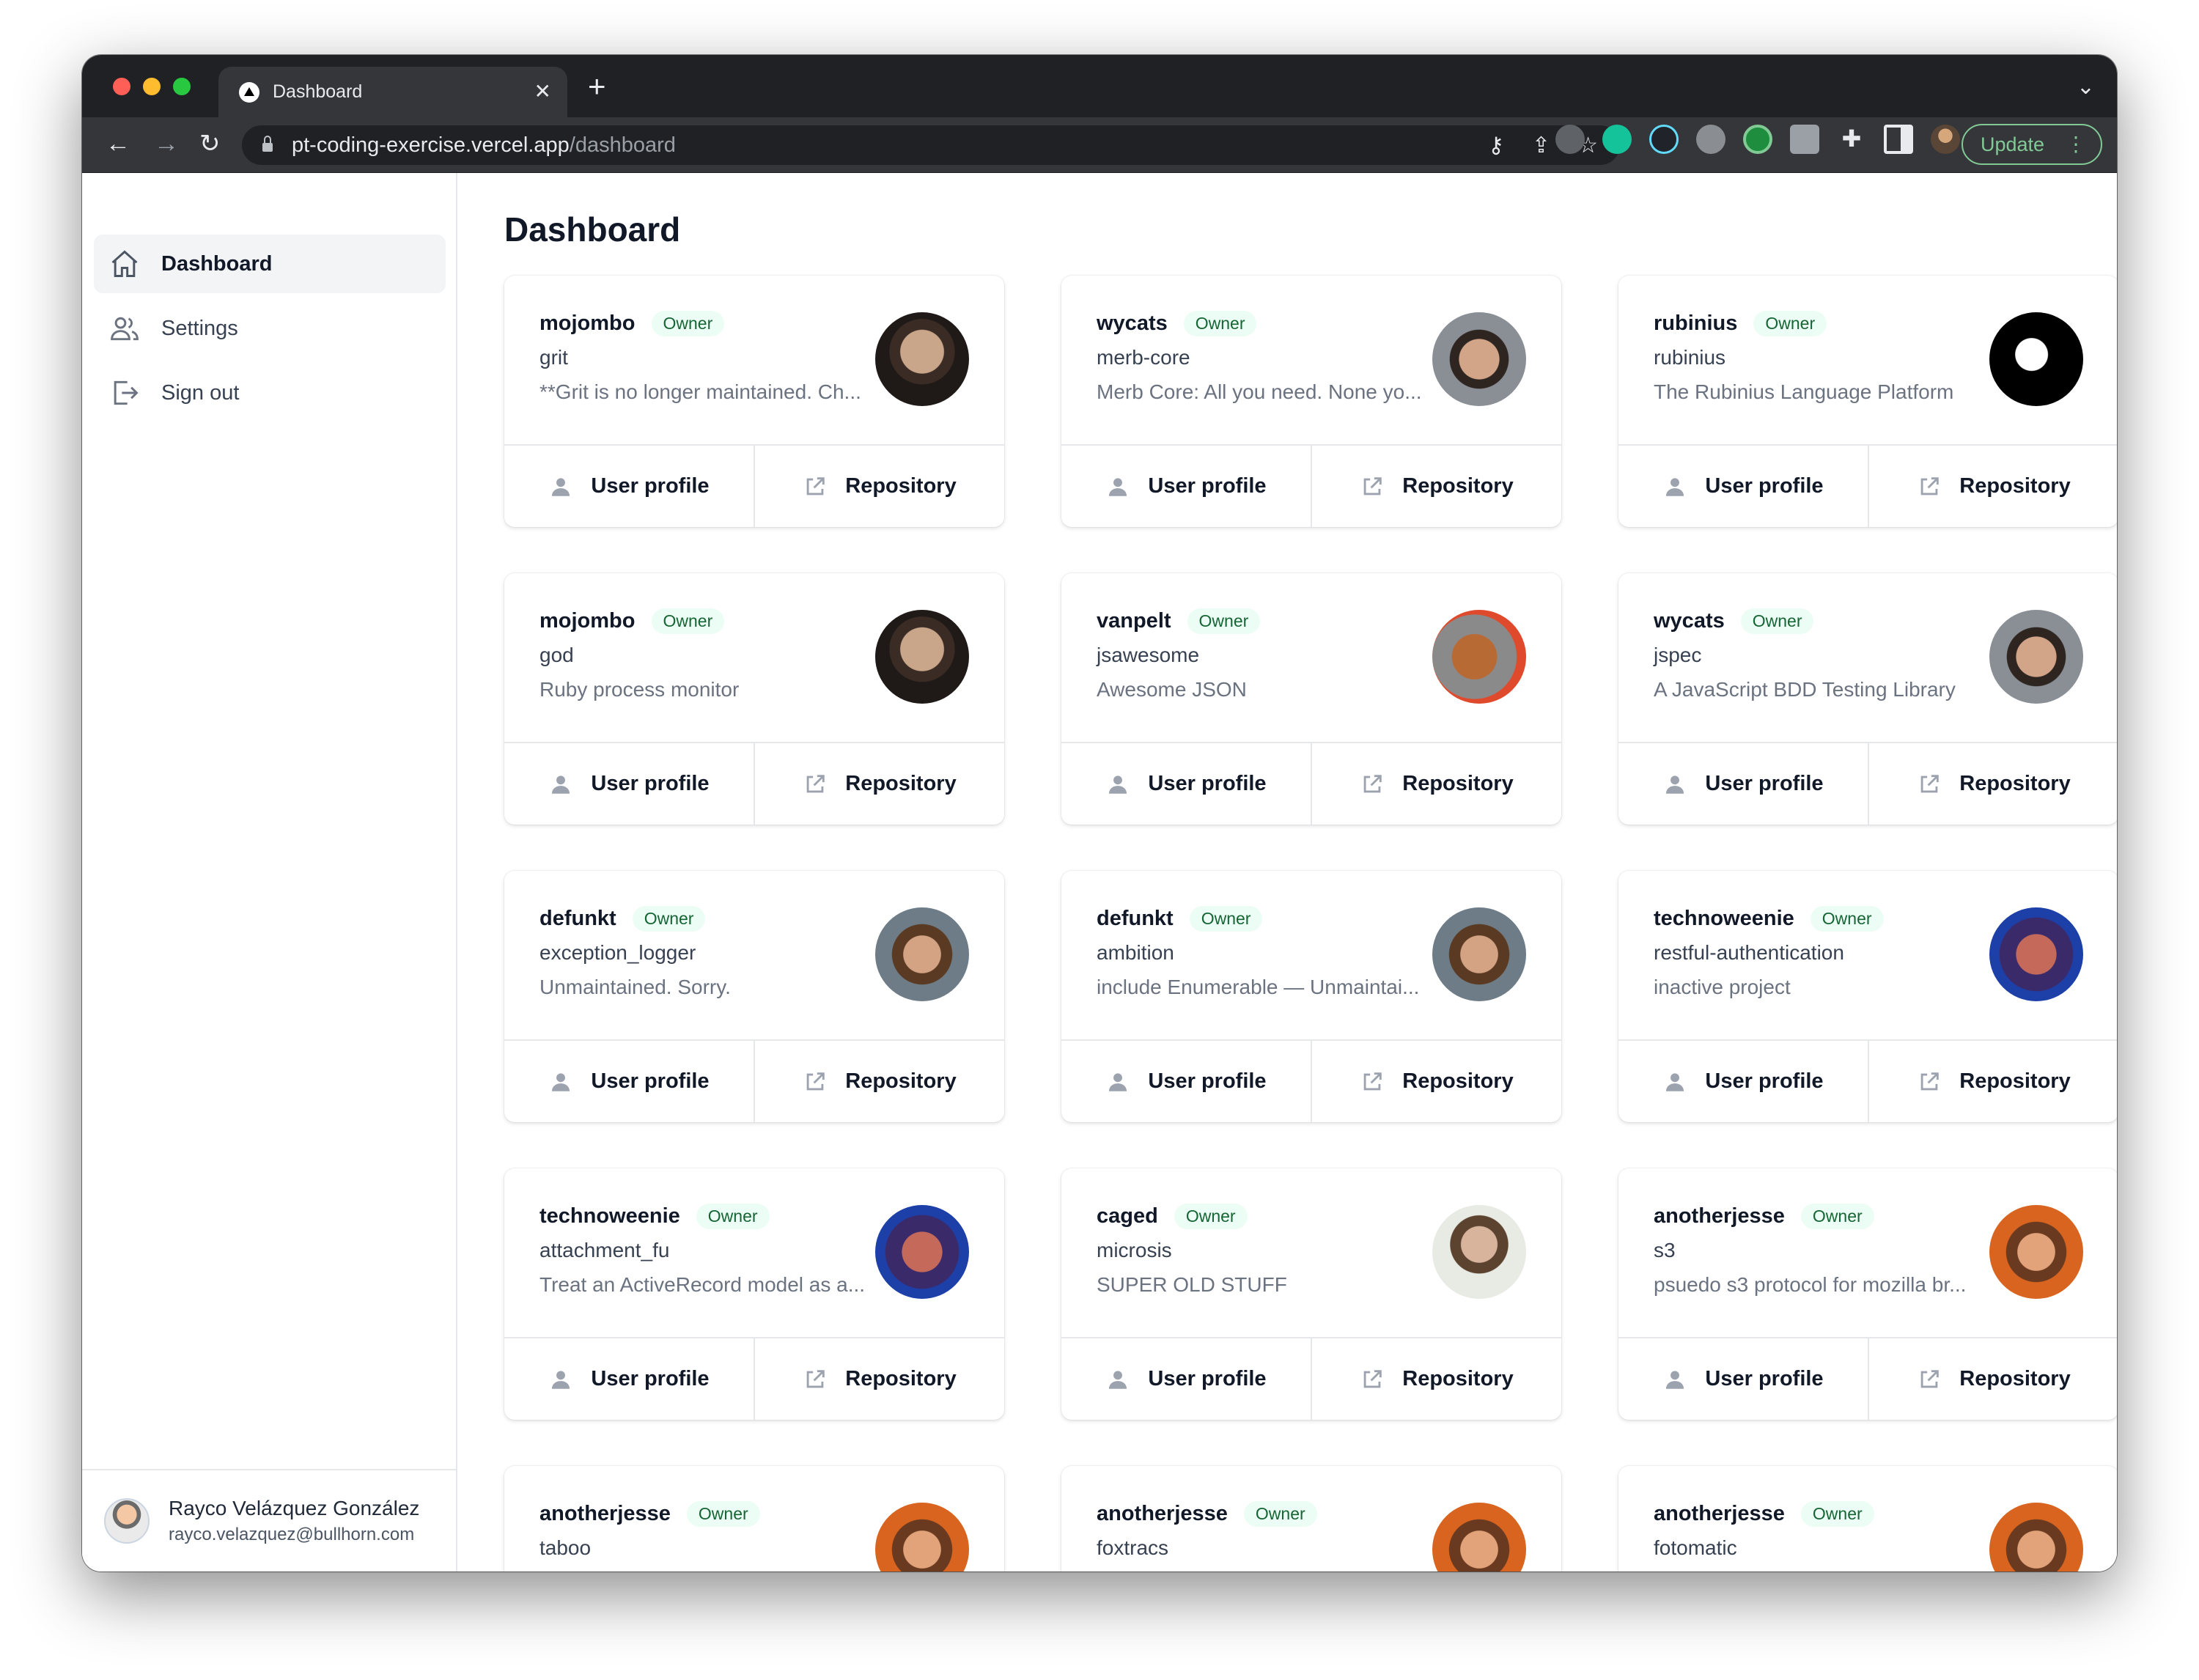 The width and height of the screenshot is (2199, 1680). I want to click on sidebar-item-dashboard: Dashboard, so click(270, 264).